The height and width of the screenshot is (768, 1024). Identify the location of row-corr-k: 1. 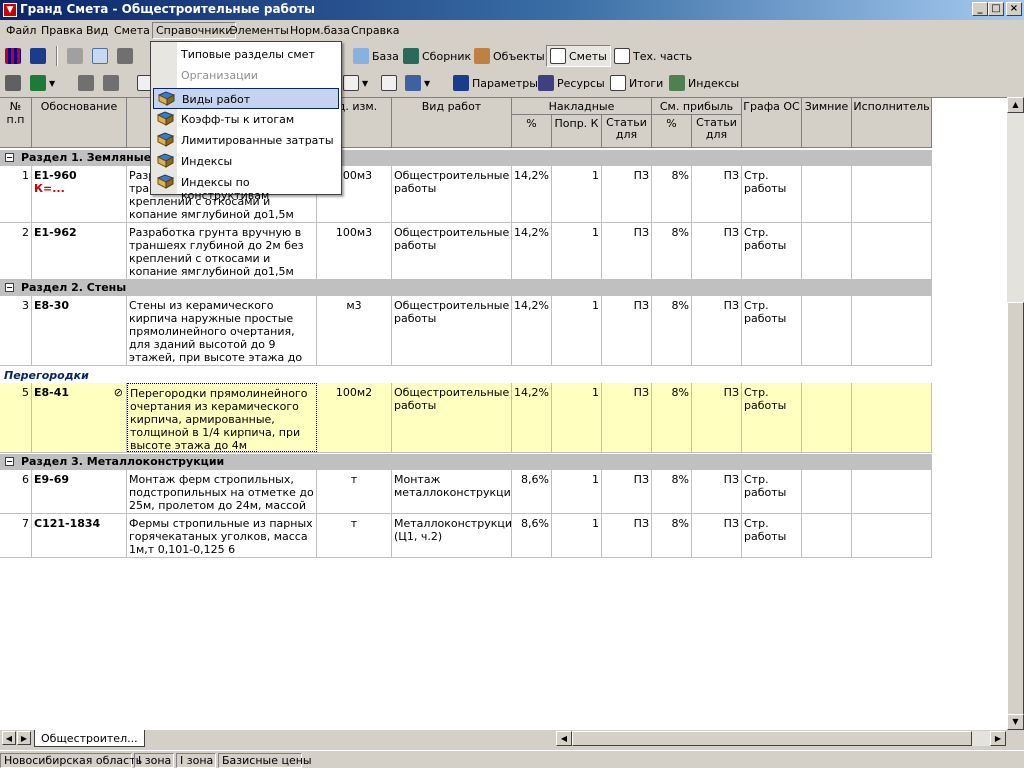
(577, 251).